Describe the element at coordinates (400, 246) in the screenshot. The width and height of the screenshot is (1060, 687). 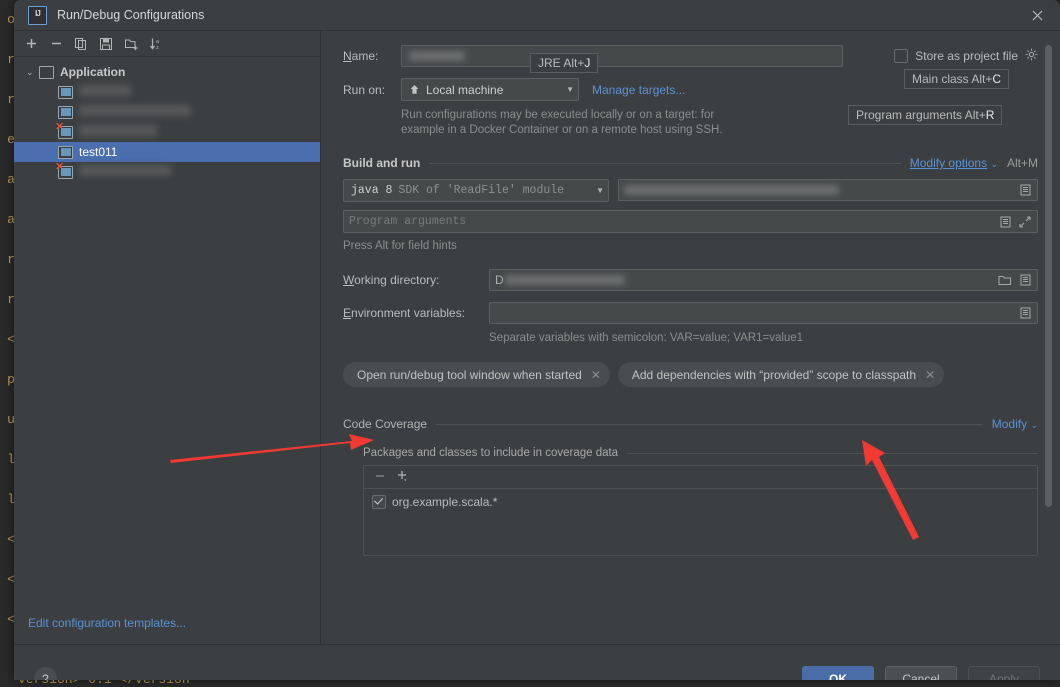
I see `alt-field-hint: Press Alt for field hints` at that location.